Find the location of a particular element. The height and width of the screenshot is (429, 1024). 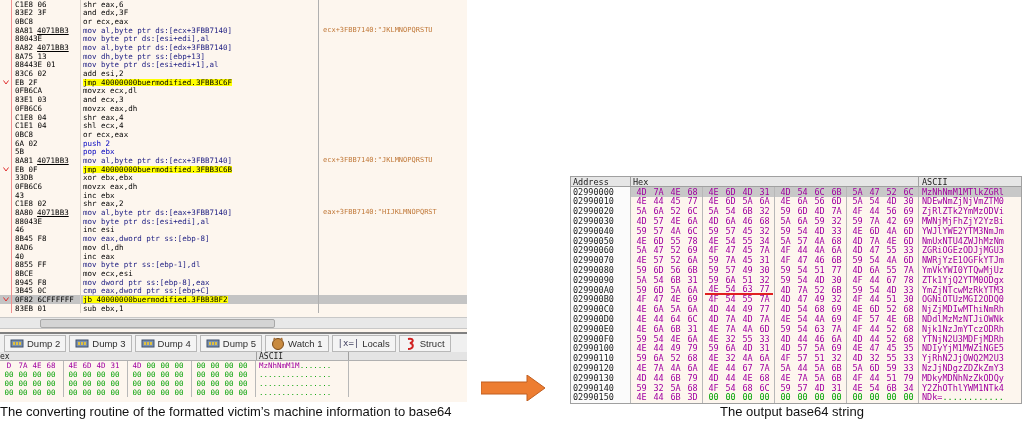

tab: Dump 2 is located at coordinates (35, 343).